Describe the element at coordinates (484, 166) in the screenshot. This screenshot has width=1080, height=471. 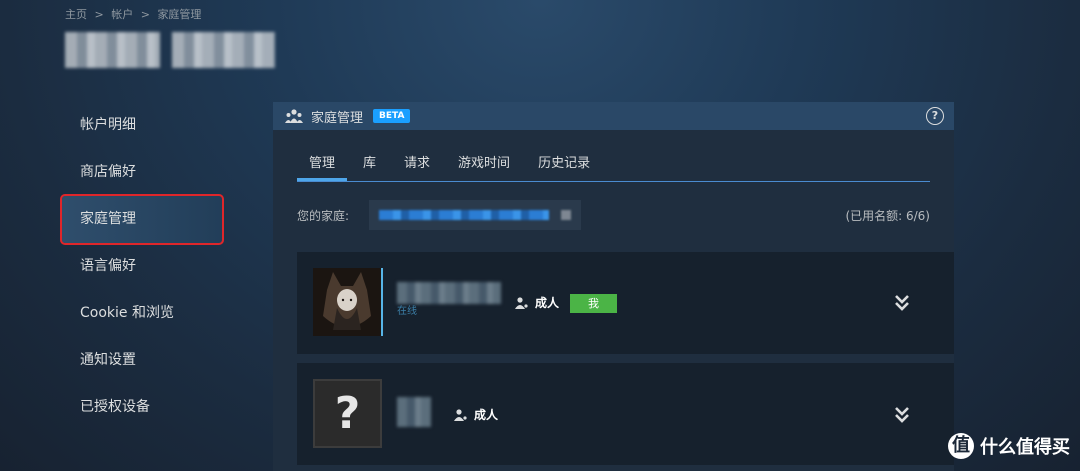
I see `tab-playtime: 游戏时间` at that location.